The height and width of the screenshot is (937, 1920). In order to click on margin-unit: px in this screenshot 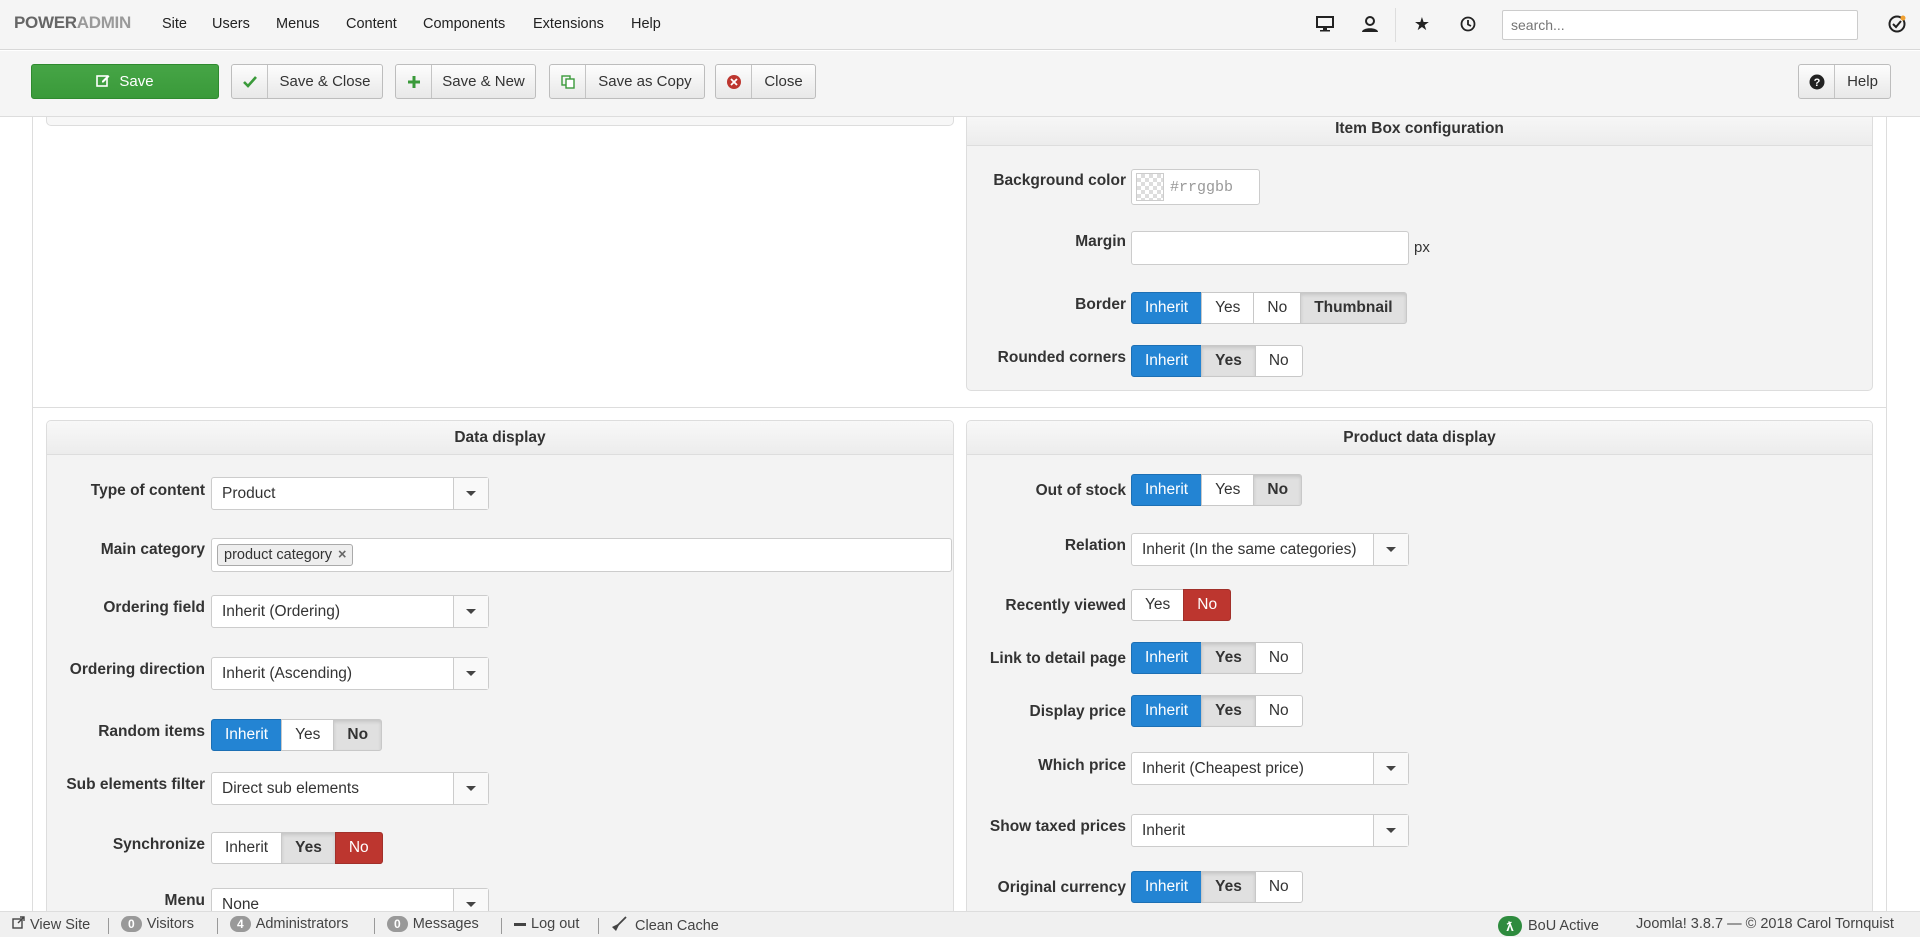, I will do `click(1422, 247)`.